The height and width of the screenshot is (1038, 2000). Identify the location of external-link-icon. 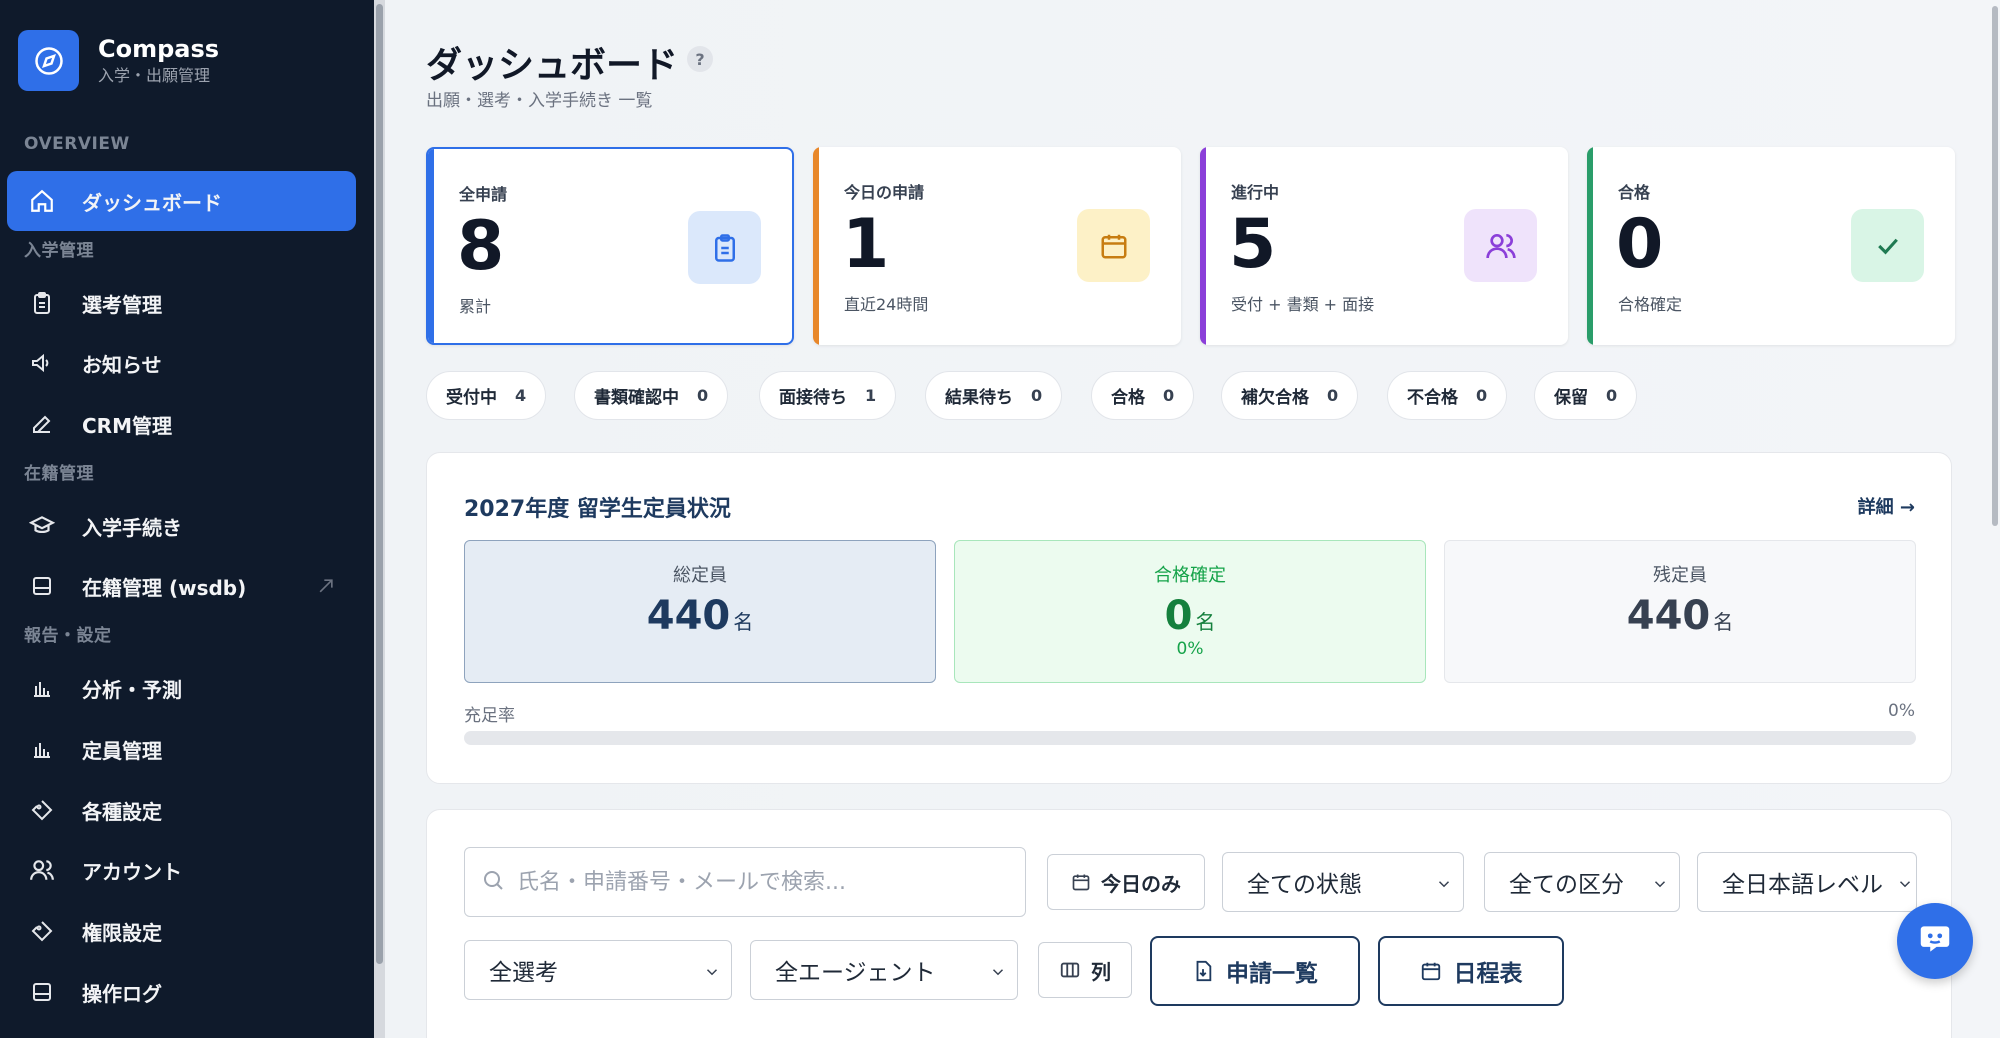
(326, 588).